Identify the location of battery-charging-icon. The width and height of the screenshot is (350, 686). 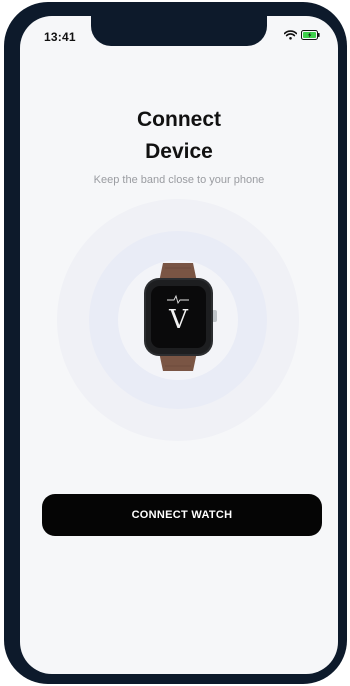
(310, 35).